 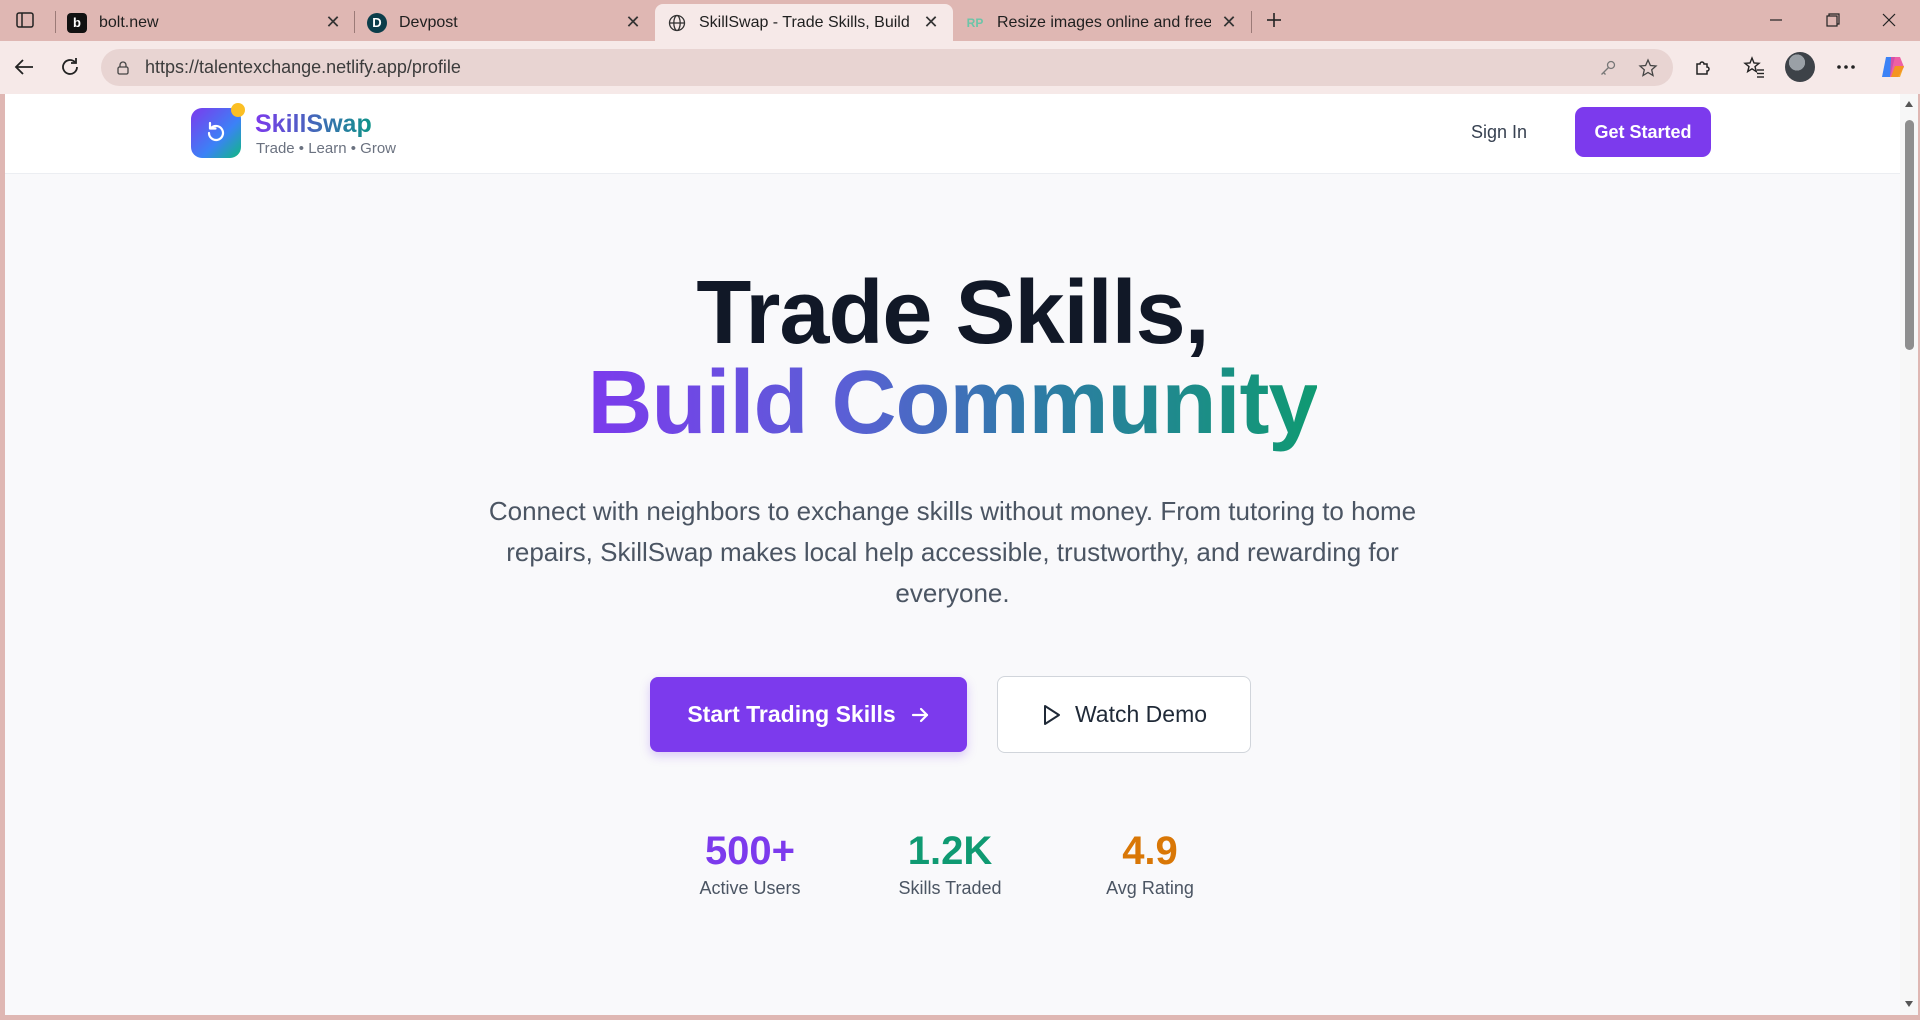 I want to click on hero-title-line1: Trade Skills,, so click(x=952, y=313).